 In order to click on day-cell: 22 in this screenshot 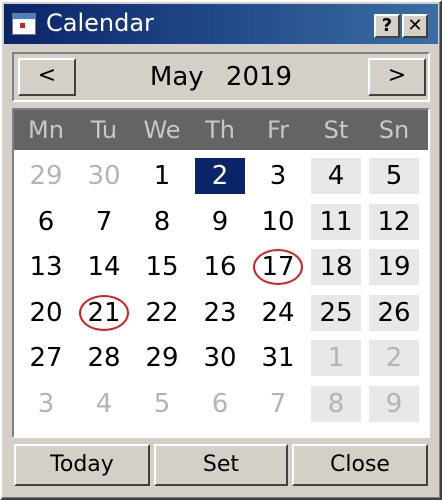, I will do `click(162, 313)`.